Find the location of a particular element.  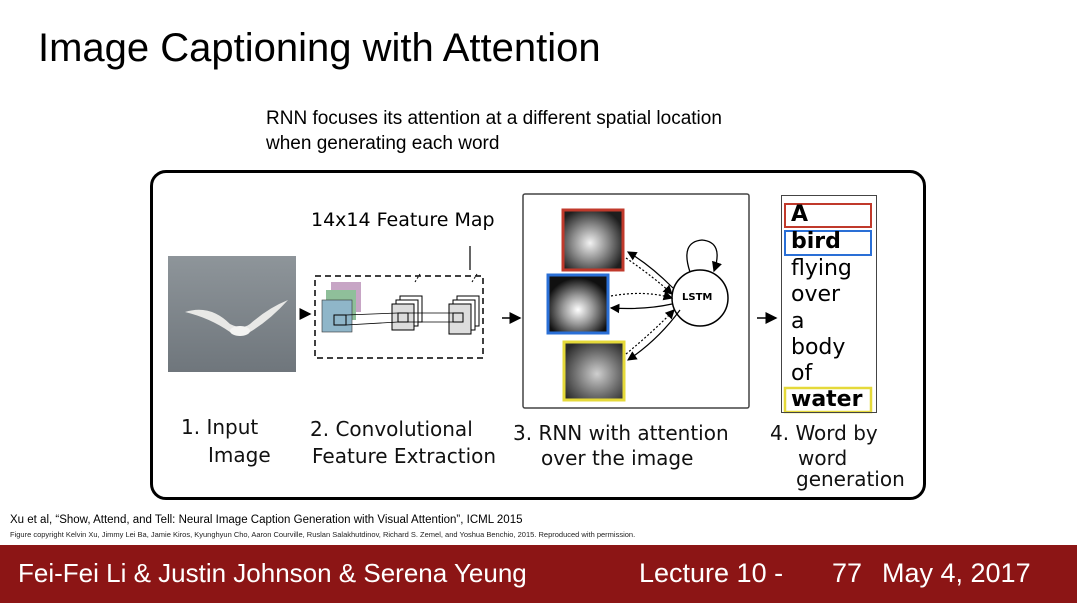

step-4-label-line1: 4. Word by is located at coordinates (824, 433).